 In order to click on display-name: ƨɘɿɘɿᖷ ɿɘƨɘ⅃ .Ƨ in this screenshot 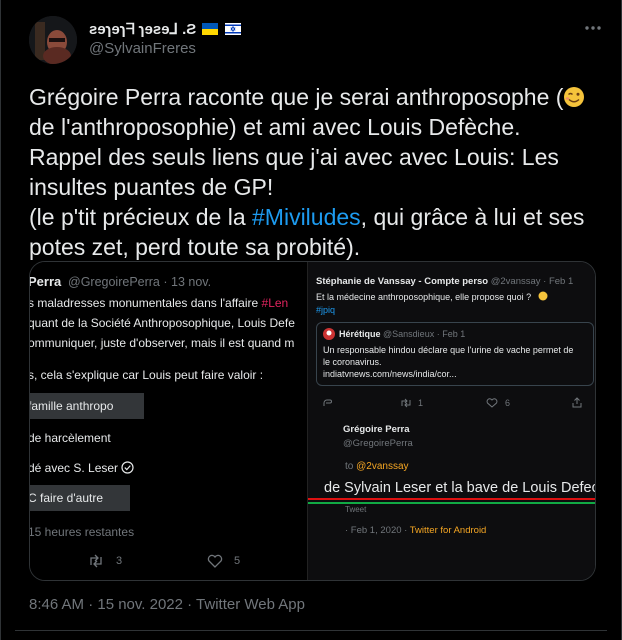, I will do `click(165, 29)`.